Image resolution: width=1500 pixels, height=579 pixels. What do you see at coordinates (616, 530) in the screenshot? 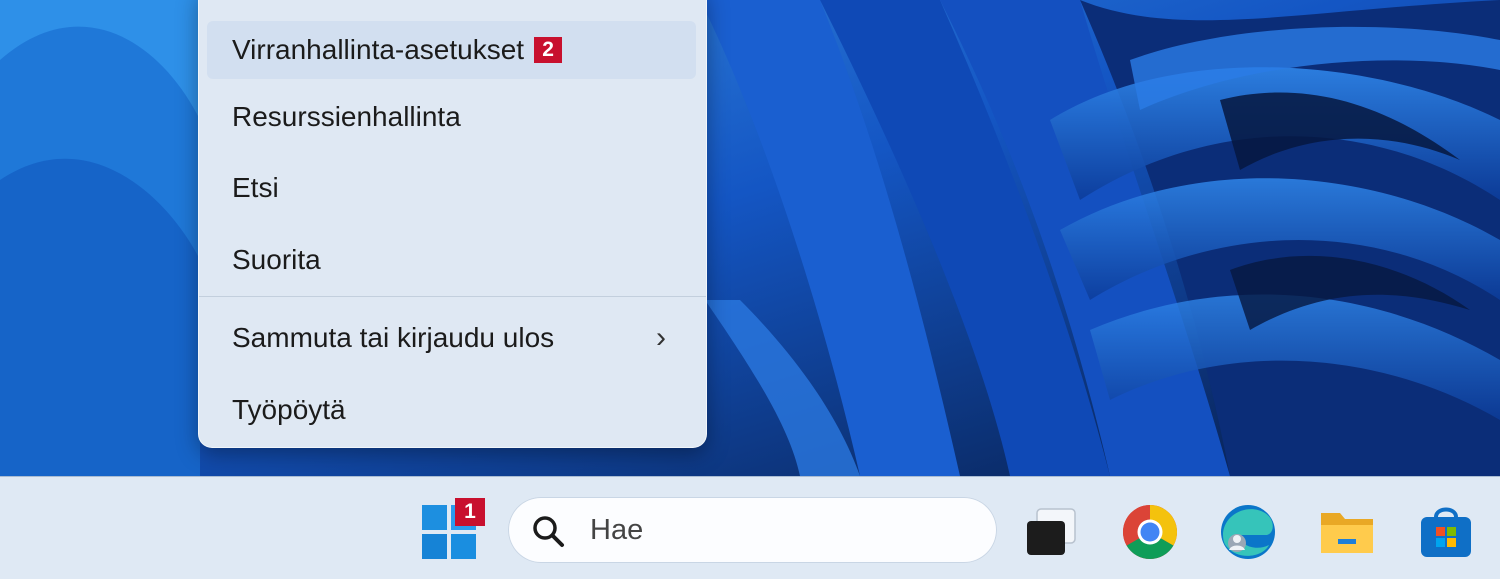
I see `search-input: Hae` at bounding box center [616, 530].